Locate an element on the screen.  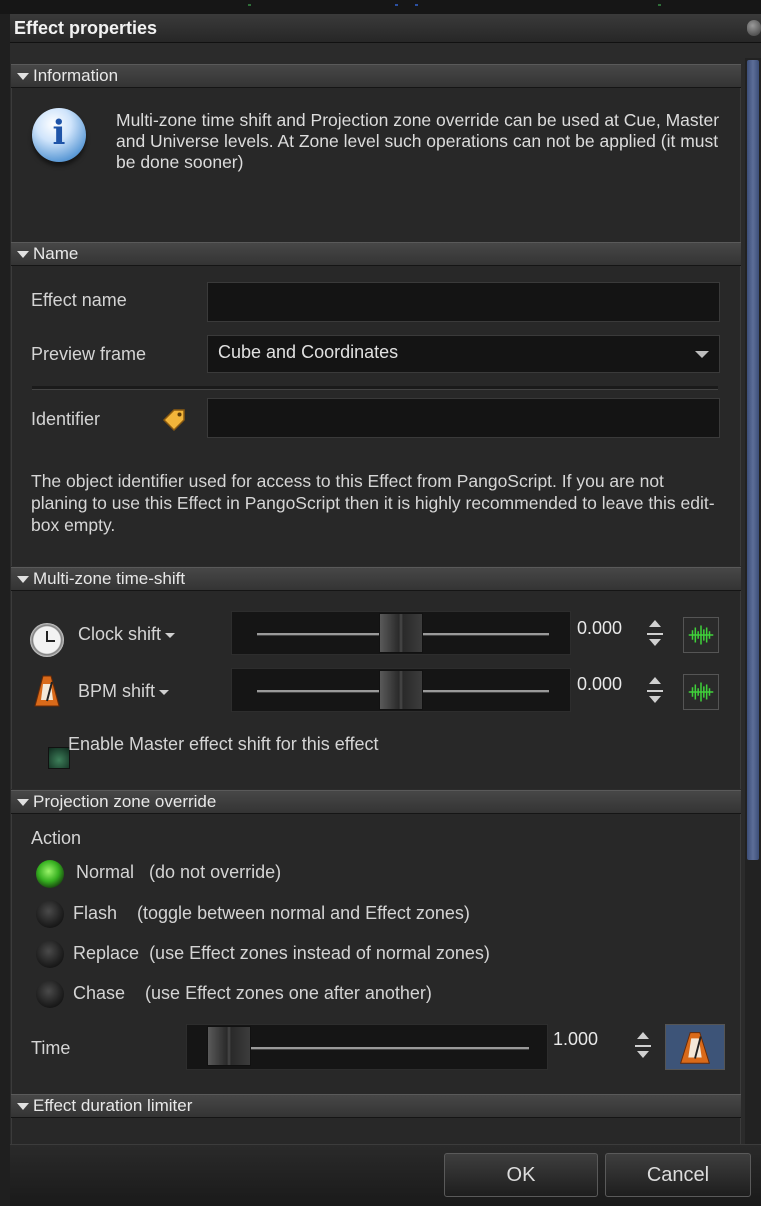
window-title: Effect properties is located at coordinates (86, 28).